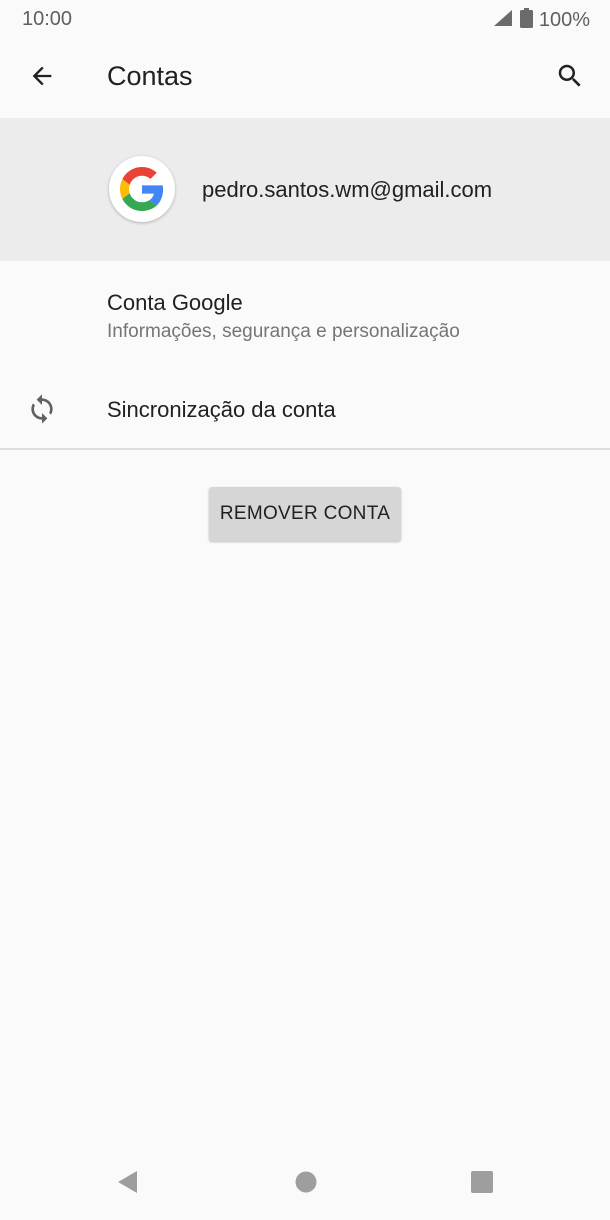 This screenshot has height=1220, width=610. I want to click on status-time: 10:00, so click(47, 19).